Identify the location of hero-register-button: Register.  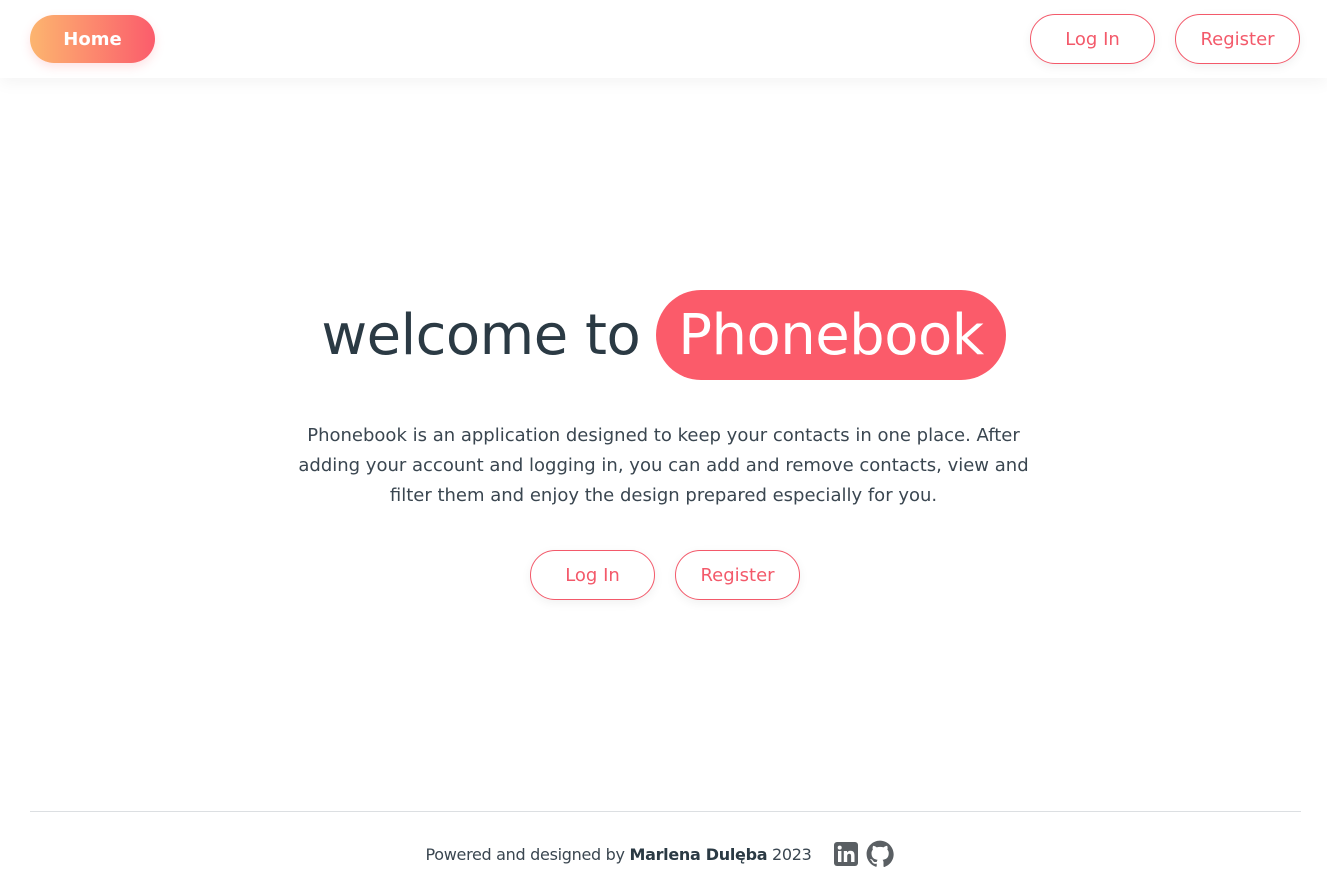
(737, 575).